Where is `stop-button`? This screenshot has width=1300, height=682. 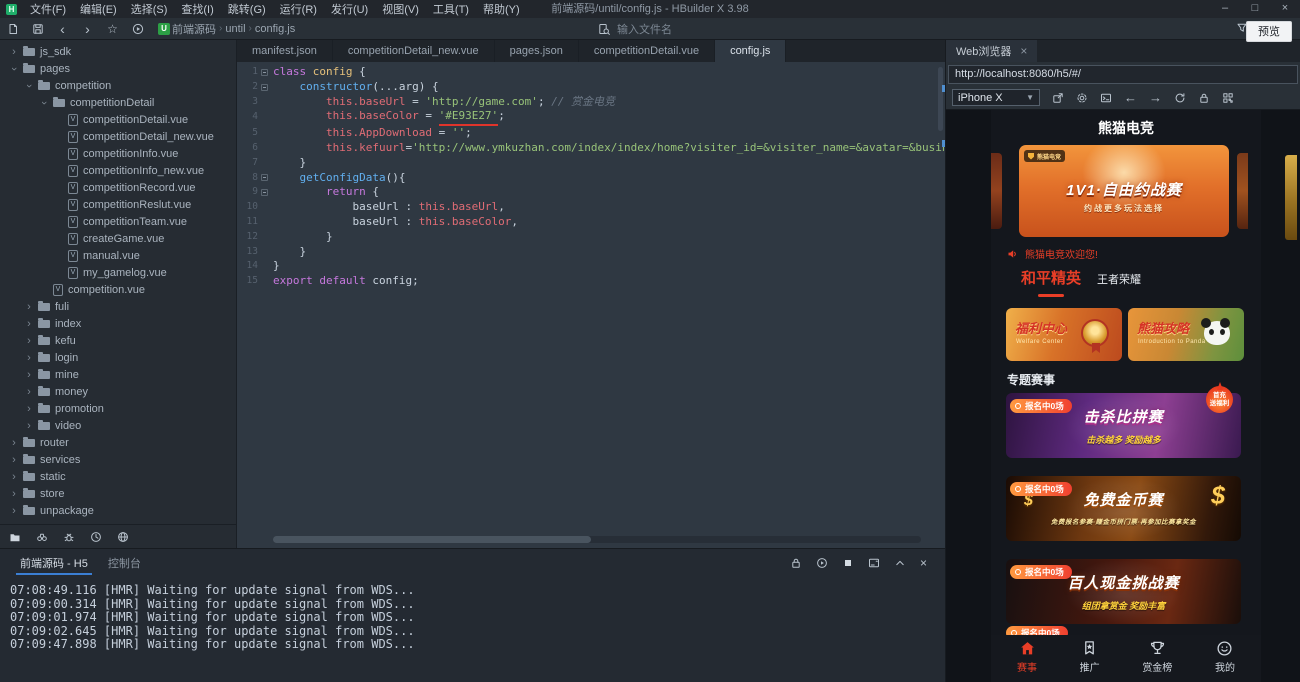
stop-button is located at coordinates (848, 563).